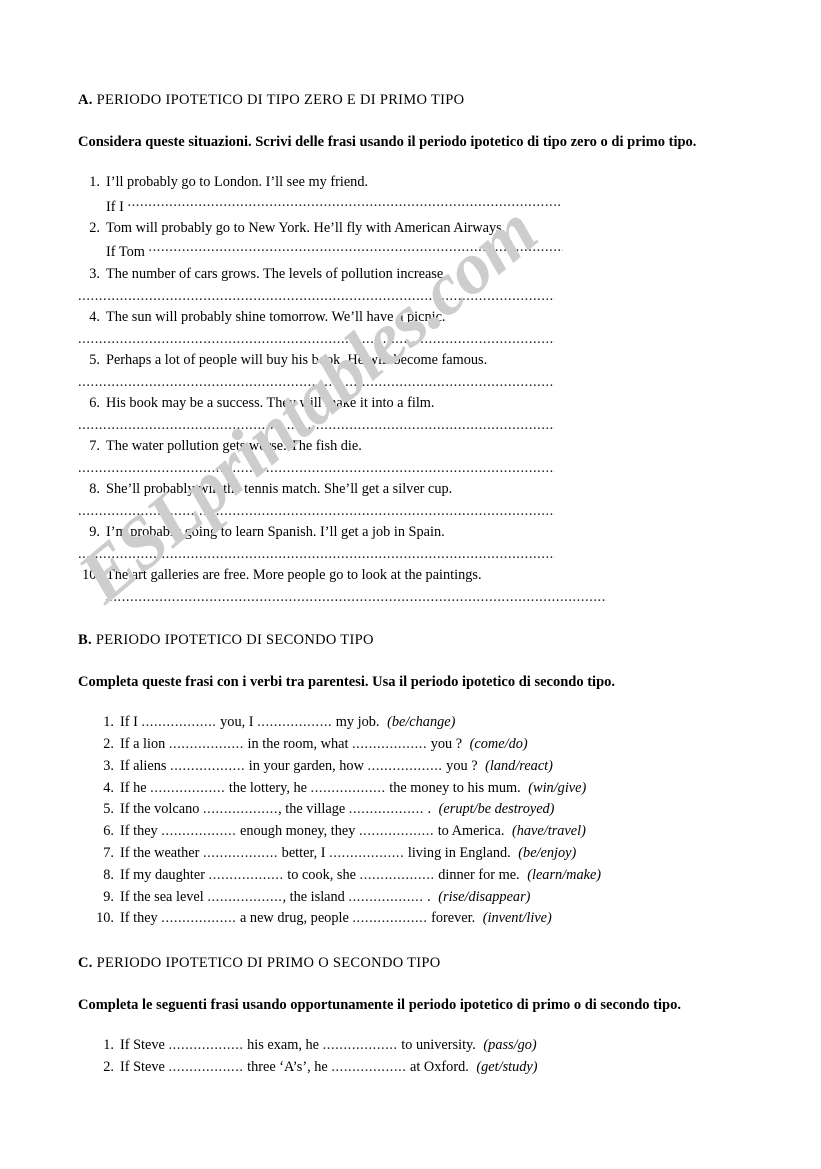 This screenshot has height=1169, width=821. Describe the element at coordinates (108, 787) in the screenshot. I see `item-number: 4.` at that location.